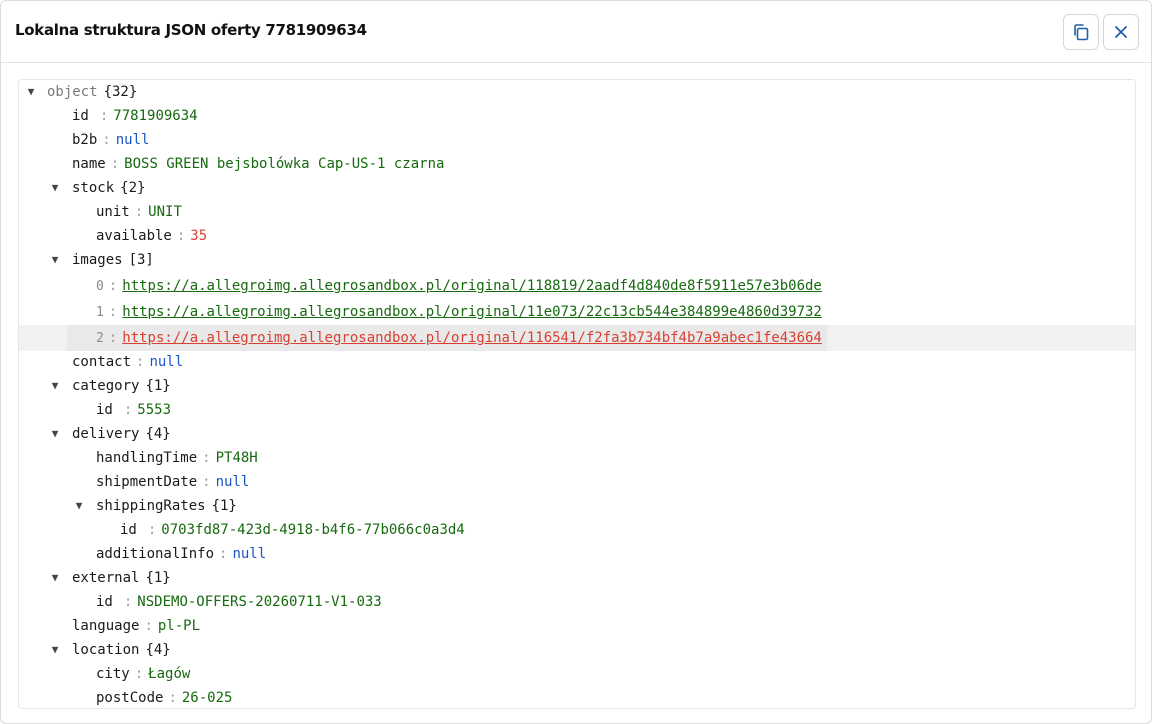 The image size is (1152, 724). Describe the element at coordinates (313, 530) in the screenshot. I see `node-value: 0703fd87-423d-4918-b4f6-77b066c0a3d4` at that location.